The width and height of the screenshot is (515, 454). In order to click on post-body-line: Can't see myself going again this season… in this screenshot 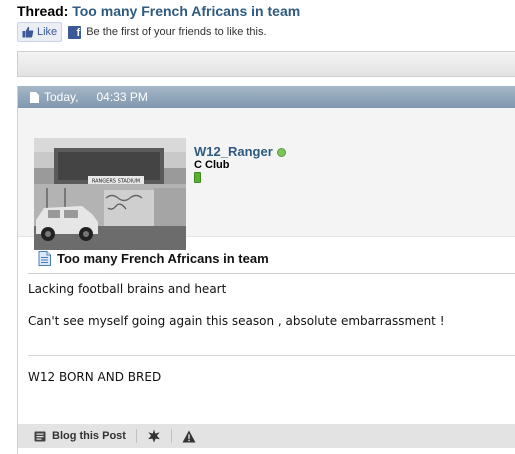, I will do `click(236, 321)`.